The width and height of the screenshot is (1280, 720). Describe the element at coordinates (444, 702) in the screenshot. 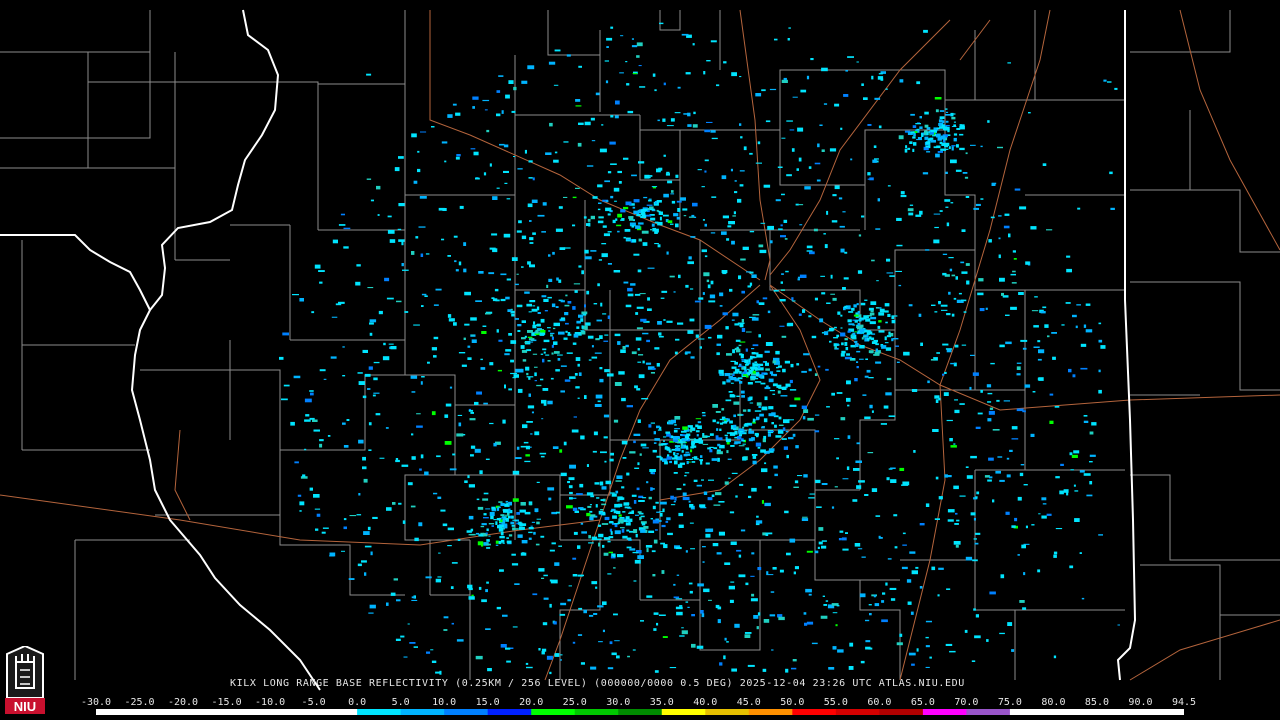

I see `colorbar-label: 10.0` at that location.